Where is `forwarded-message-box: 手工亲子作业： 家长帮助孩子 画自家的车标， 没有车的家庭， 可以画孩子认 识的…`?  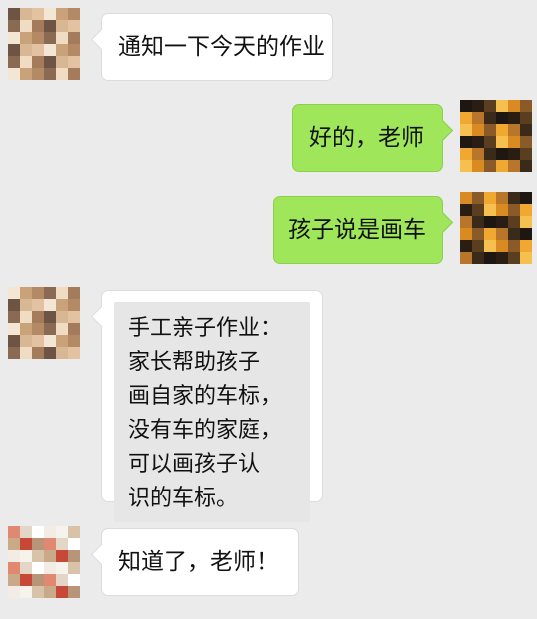
forwarded-message-box: 手工亲子作业： 家长帮助孩子 画自家的车标， 没有车的家庭， 可以画孩子认 识的… is located at coordinates (212, 412).